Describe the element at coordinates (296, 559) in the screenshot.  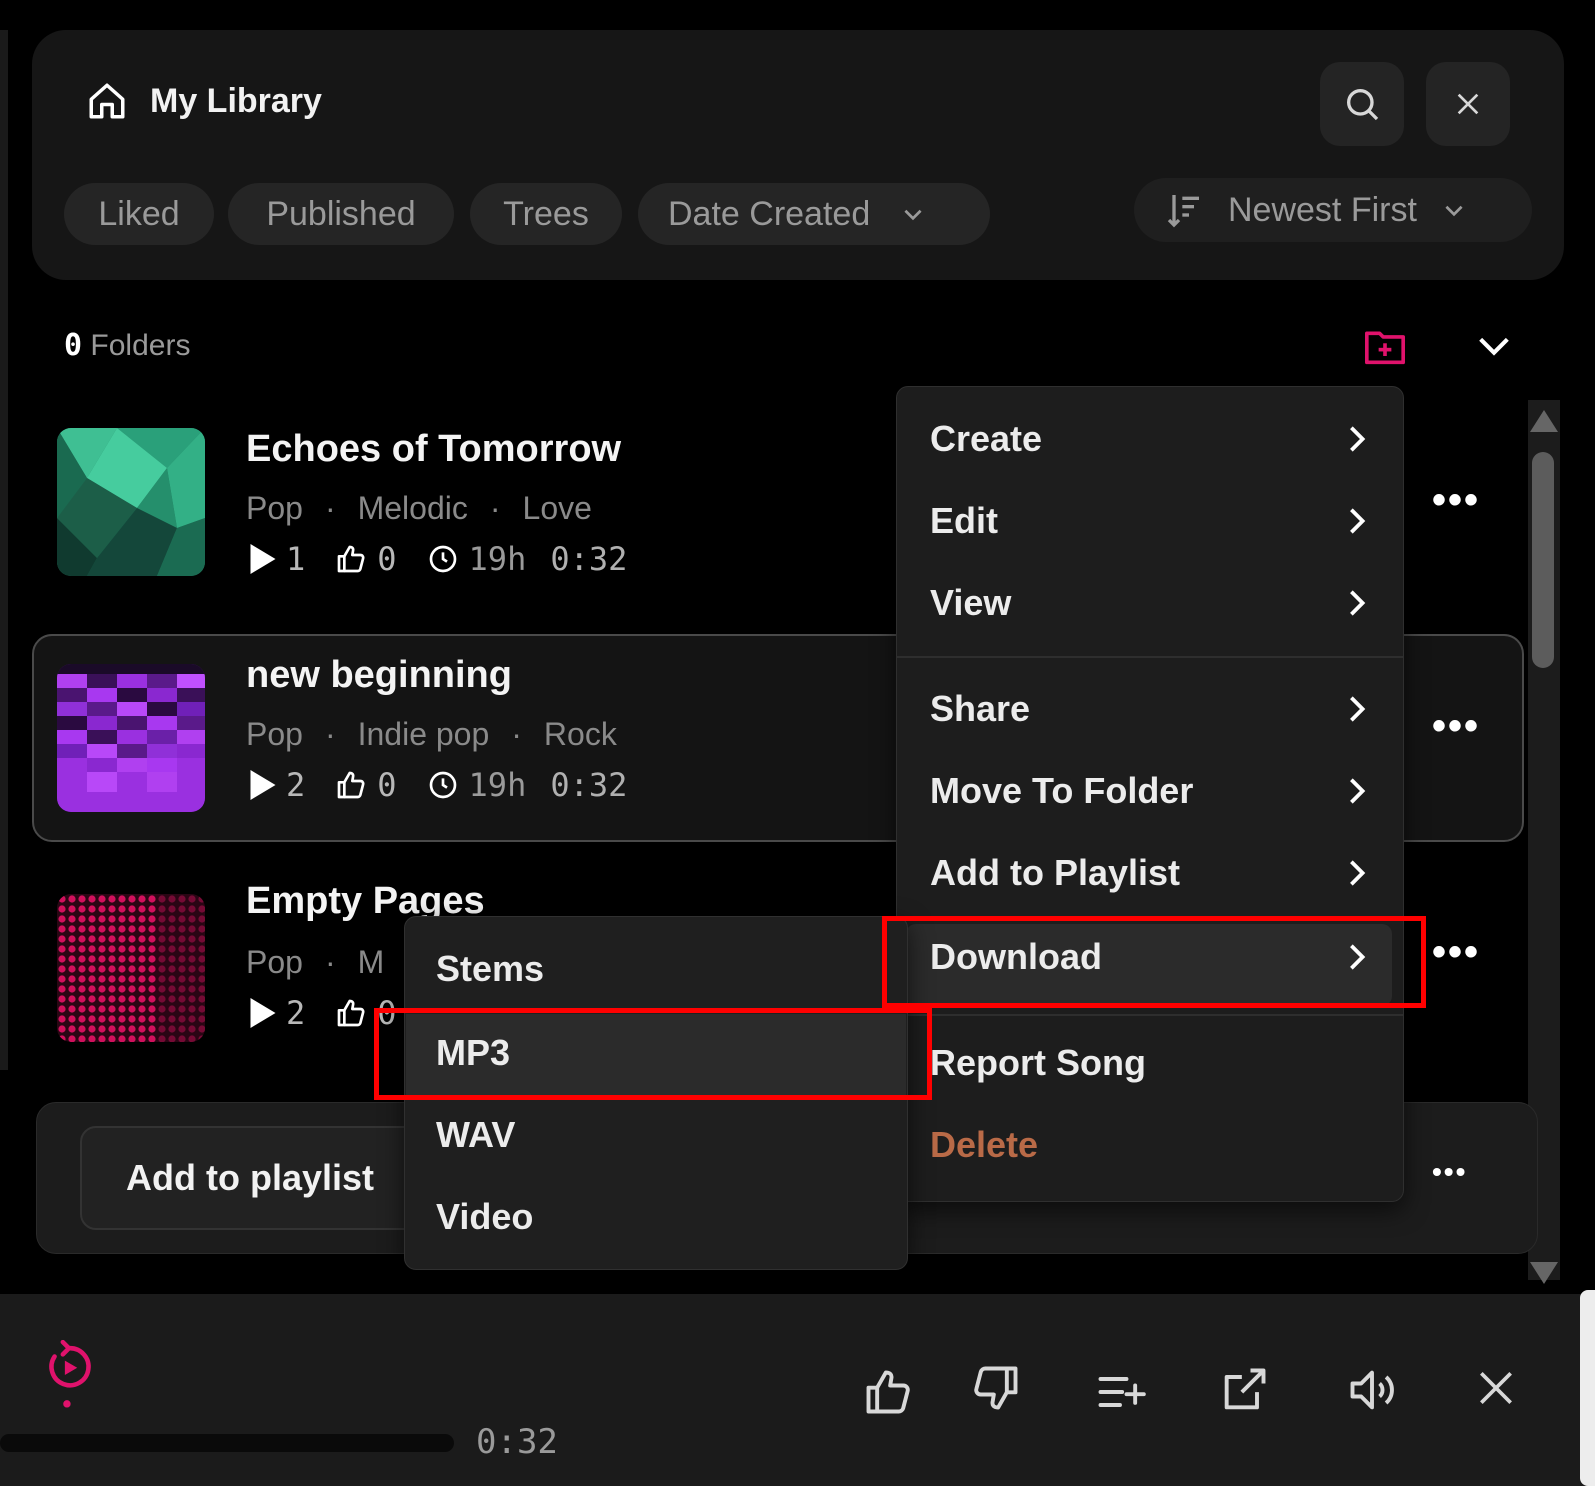
I see `play-count: 1` at that location.